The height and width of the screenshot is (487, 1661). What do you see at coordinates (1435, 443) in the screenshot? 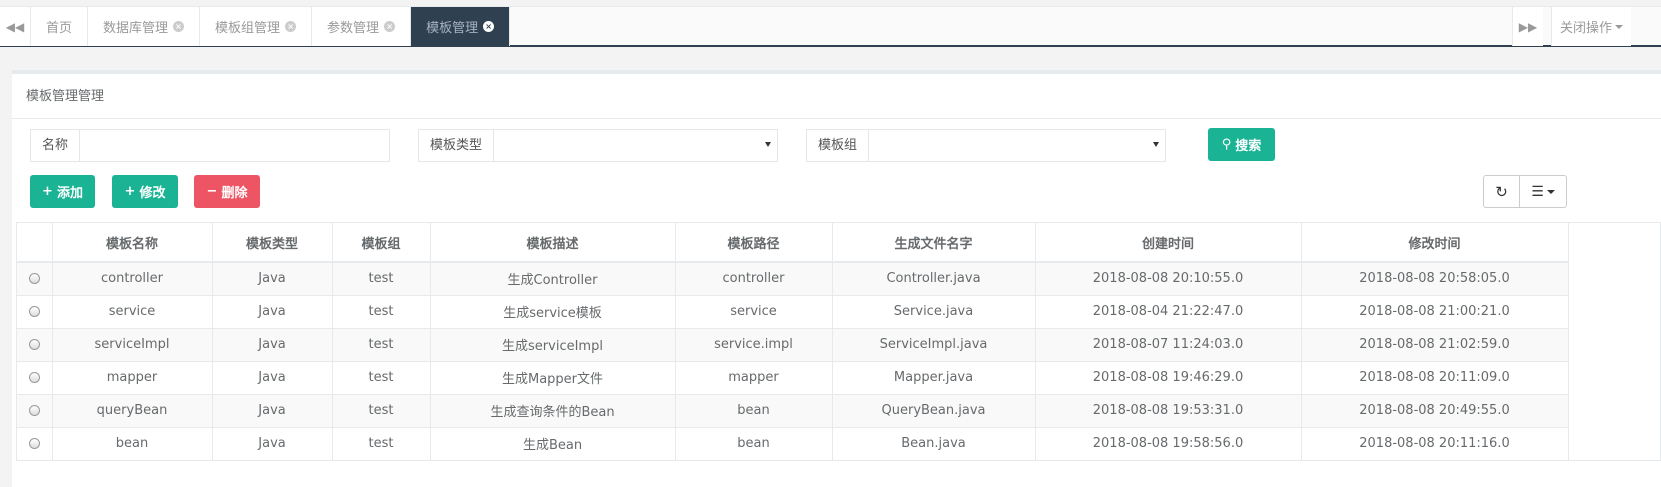
I see `table-cell: 2018-08-08 20:11:16.0` at bounding box center [1435, 443].